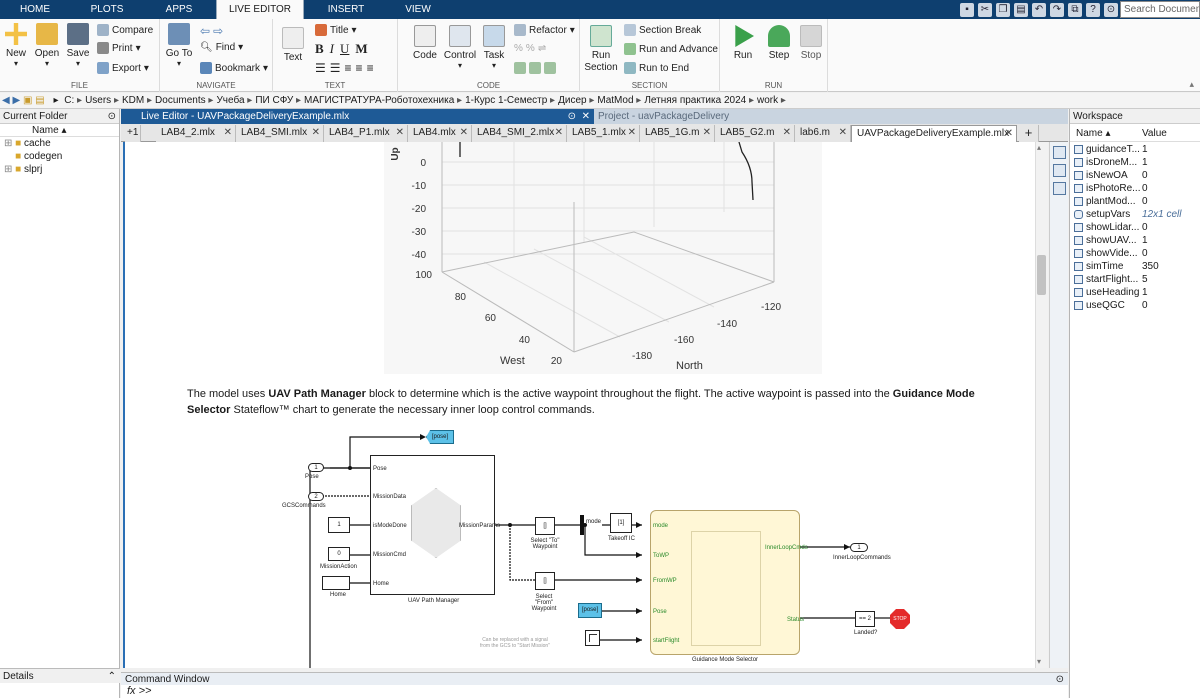  I want to click on open-button: Open ▾, so click(47, 45).